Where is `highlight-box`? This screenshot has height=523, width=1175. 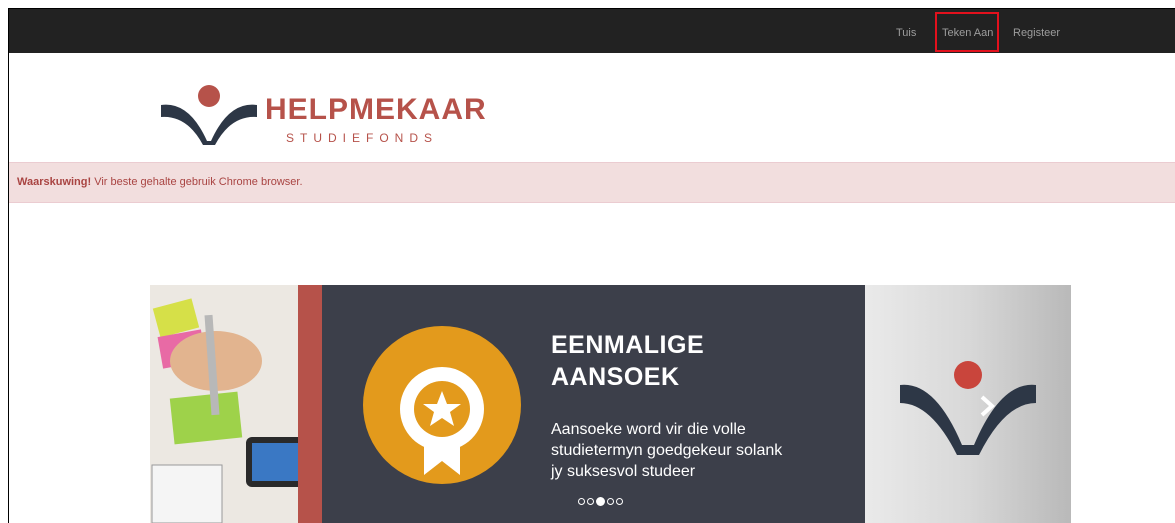
highlight-box is located at coordinates (967, 32).